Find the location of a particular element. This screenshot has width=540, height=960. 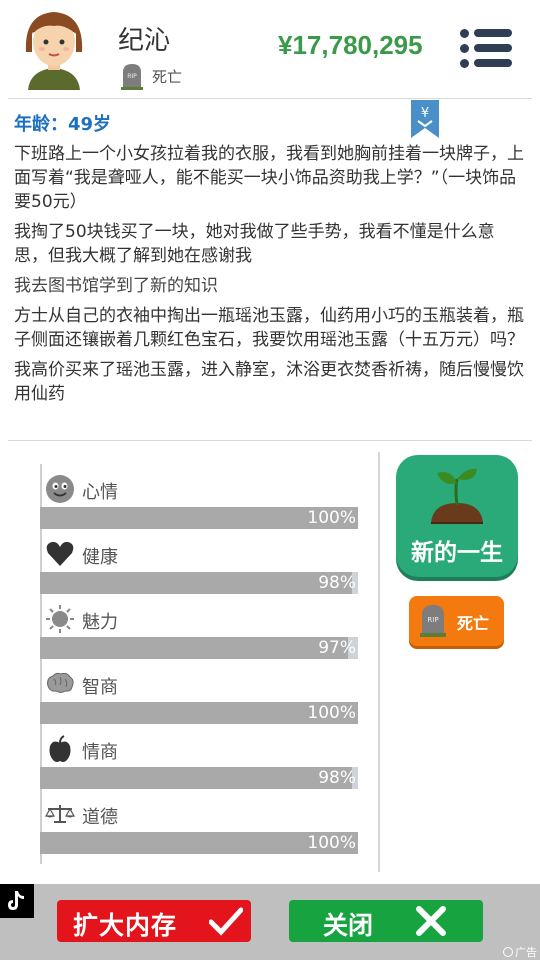

new-life-button: 新的一生 is located at coordinates (457, 516).